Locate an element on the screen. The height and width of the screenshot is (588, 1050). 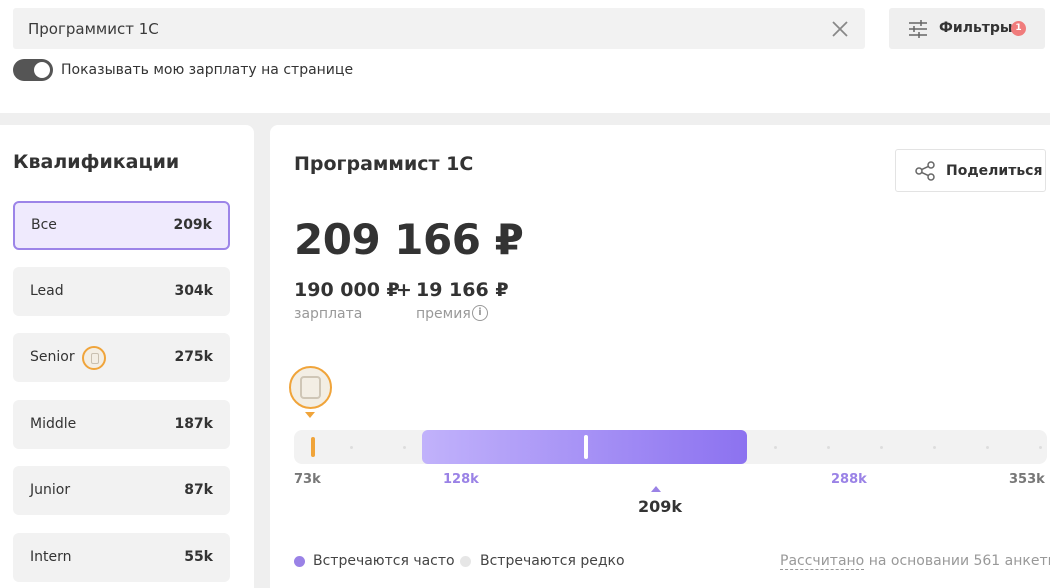
legend-often-label: Встречаются часто is located at coordinates (384, 561).